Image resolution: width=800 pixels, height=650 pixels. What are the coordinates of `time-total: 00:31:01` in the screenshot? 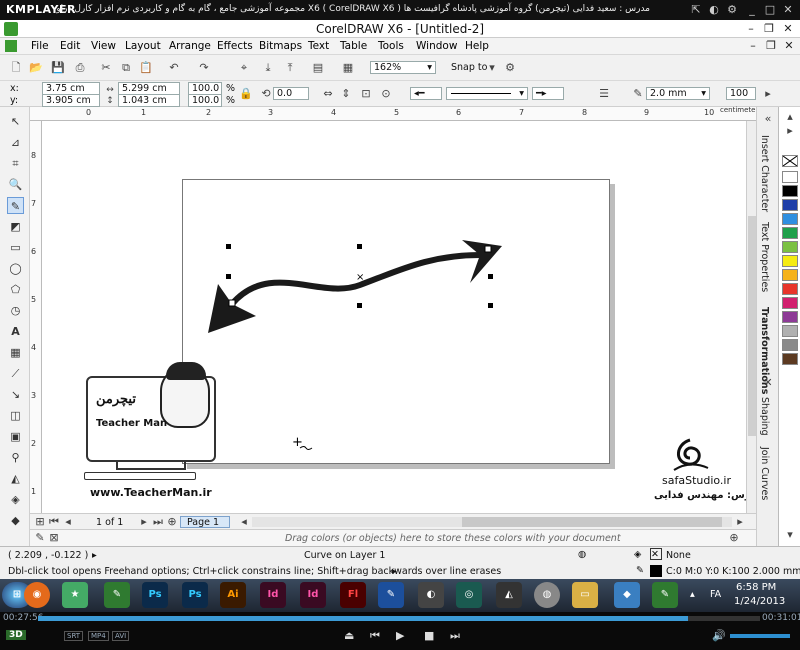 It's located at (781, 618).